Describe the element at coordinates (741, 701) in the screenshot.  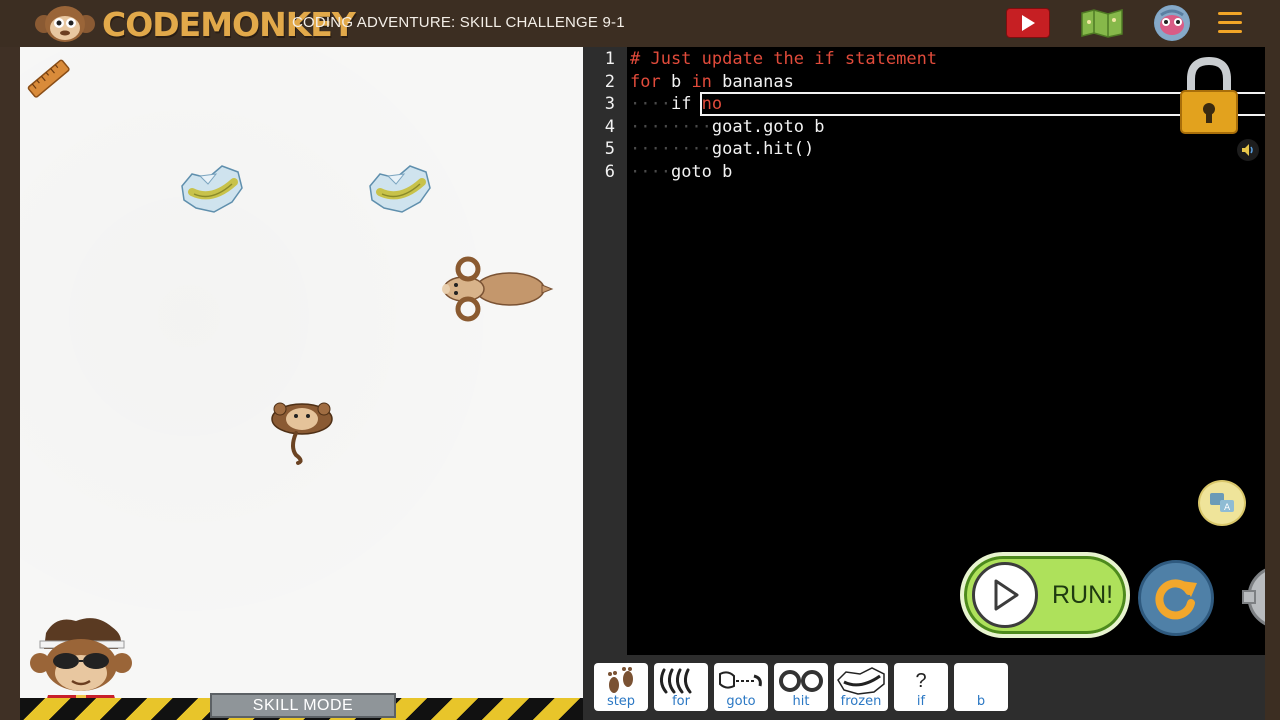
I see `tool-label: goto` at that location.